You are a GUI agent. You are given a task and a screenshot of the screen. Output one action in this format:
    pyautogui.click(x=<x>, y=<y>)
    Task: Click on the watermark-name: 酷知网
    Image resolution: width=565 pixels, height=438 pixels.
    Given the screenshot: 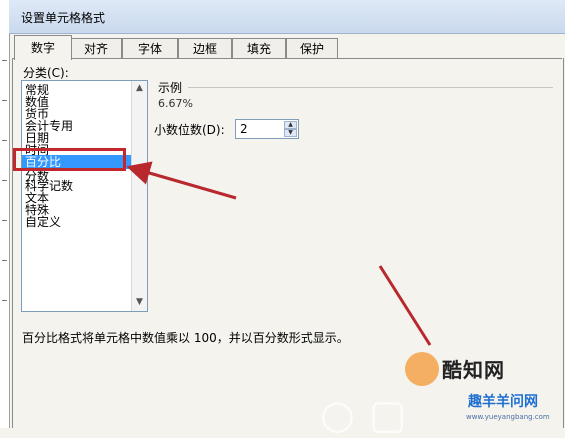 What is the action you would take?
    pyautogui.click(x=473, y=370)
    